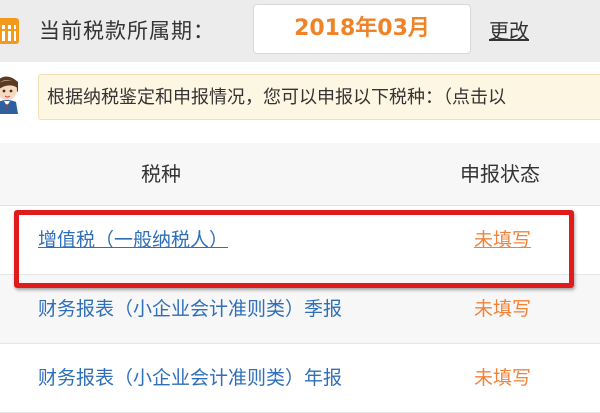 Image resolution: width=600 pixels, height=413 pixels. I want to click on calendar-icon, so click(9, 31).